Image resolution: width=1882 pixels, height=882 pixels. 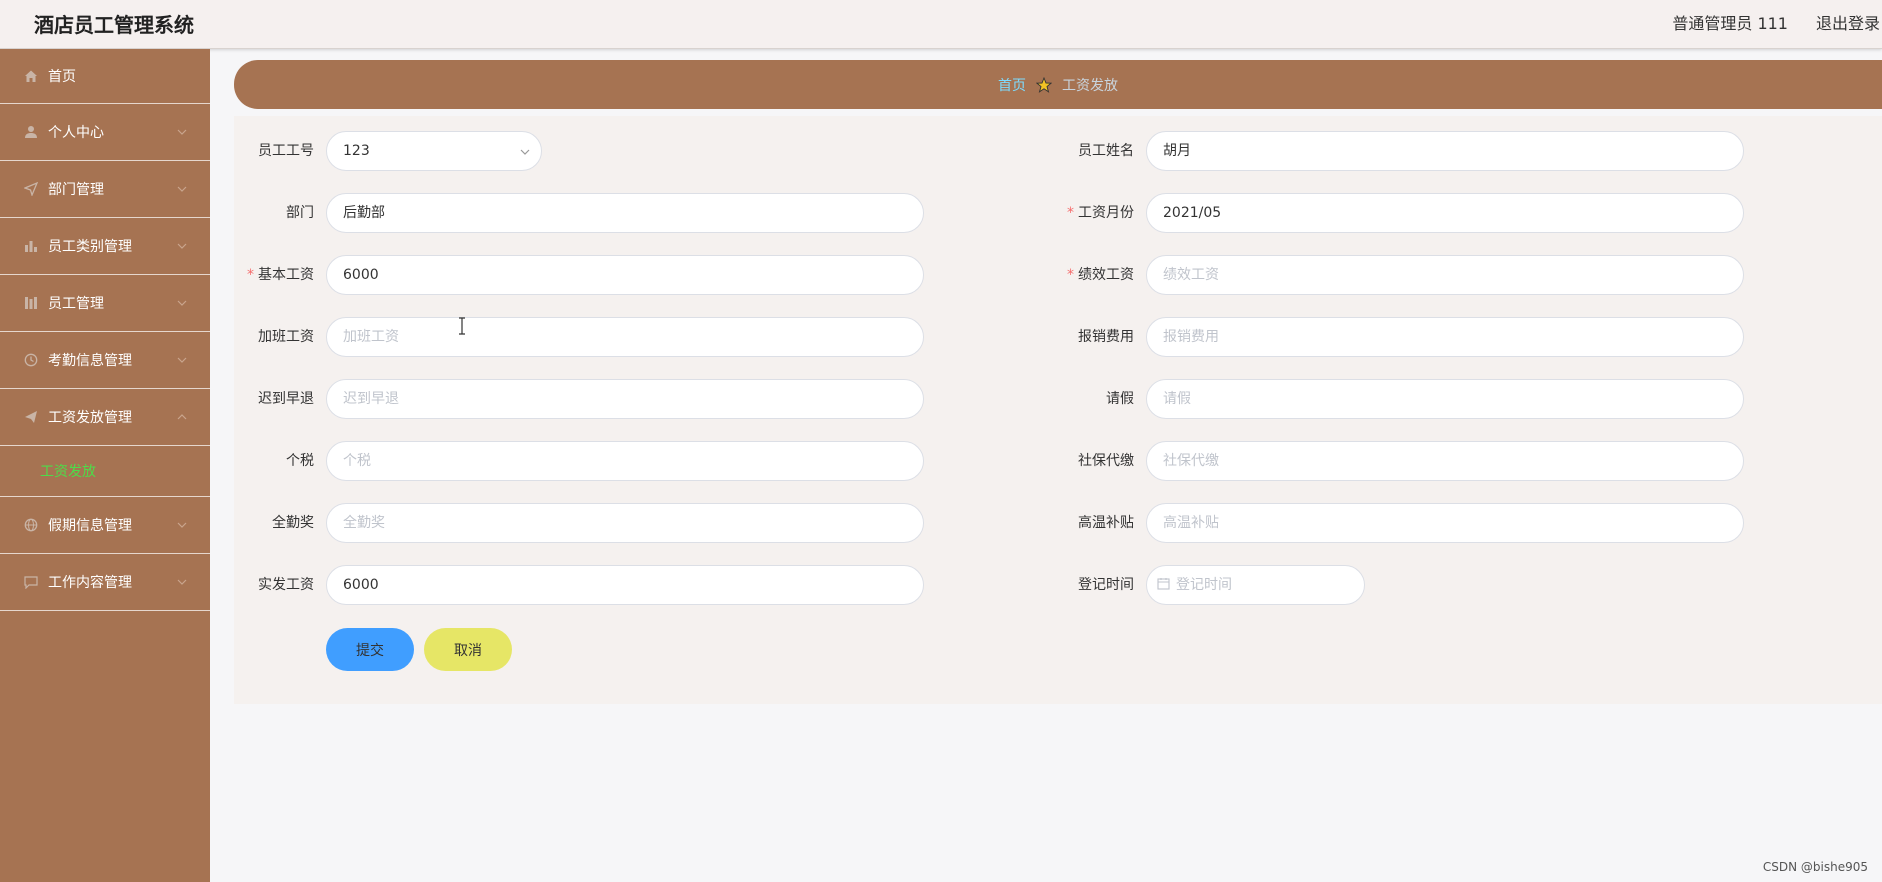 What do you see at coordinates (1106, 461) in the screenshot?
I see `social-security-label: 社保代缴` at bounding box center [1106, 461].